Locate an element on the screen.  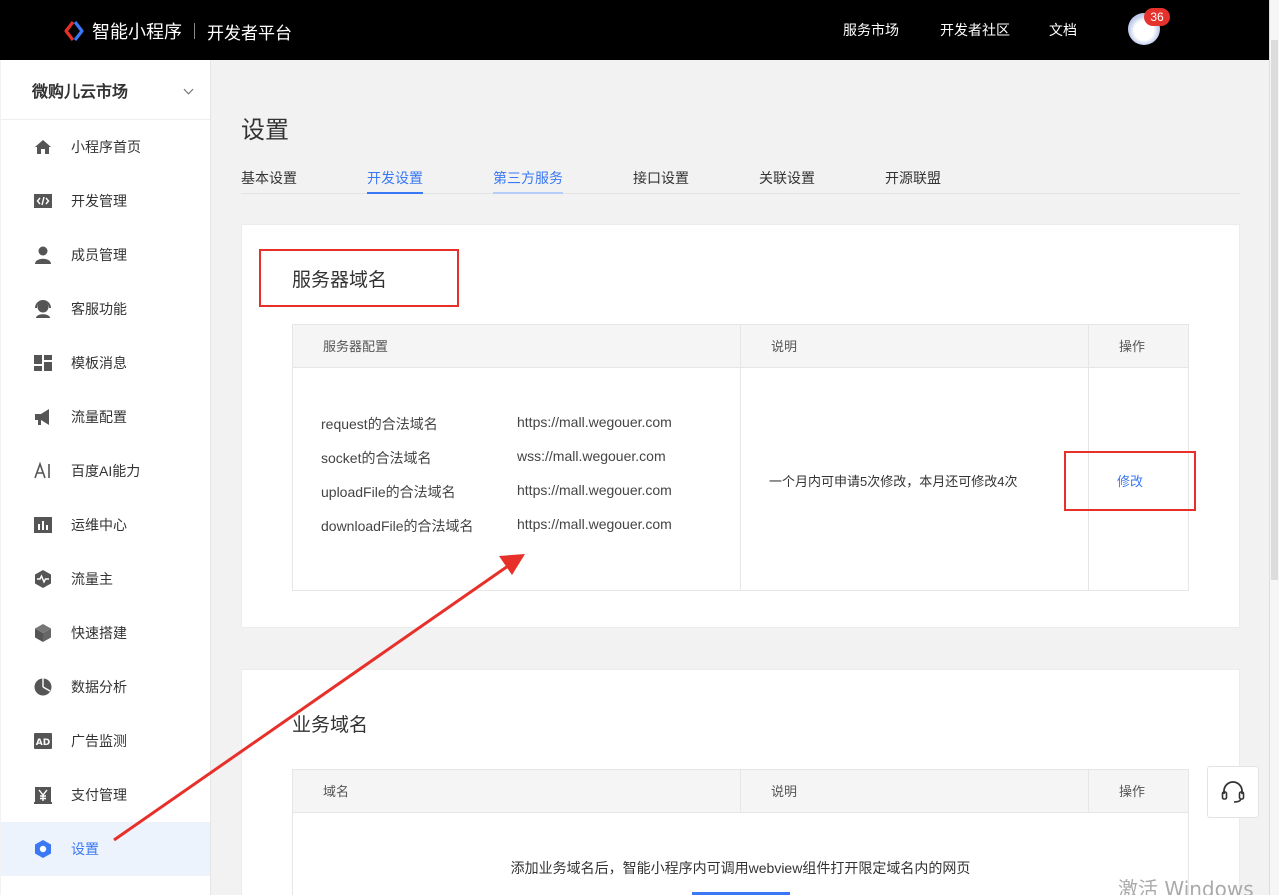
windows-activation-watermark: 激活 Windows is located at coordinates (1186, 886).